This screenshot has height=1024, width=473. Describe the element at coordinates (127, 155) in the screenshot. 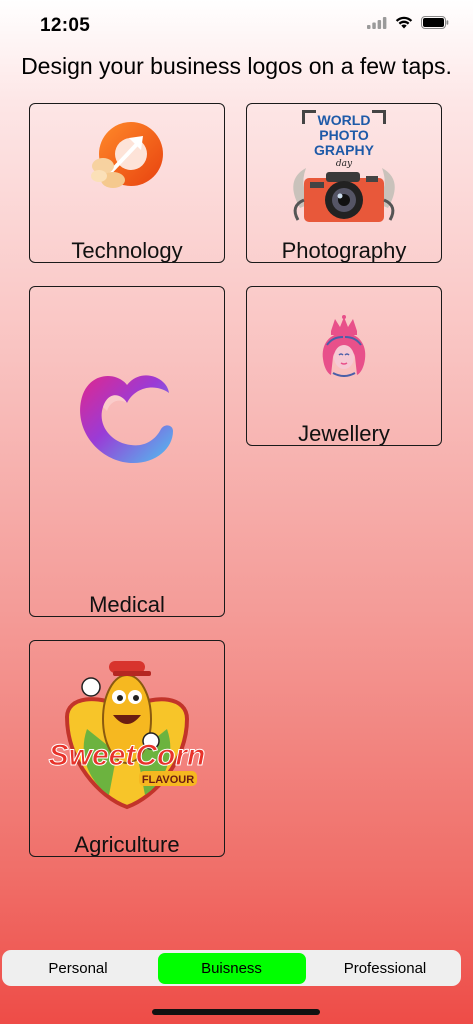

I see `technology-logo-icon` at that location.